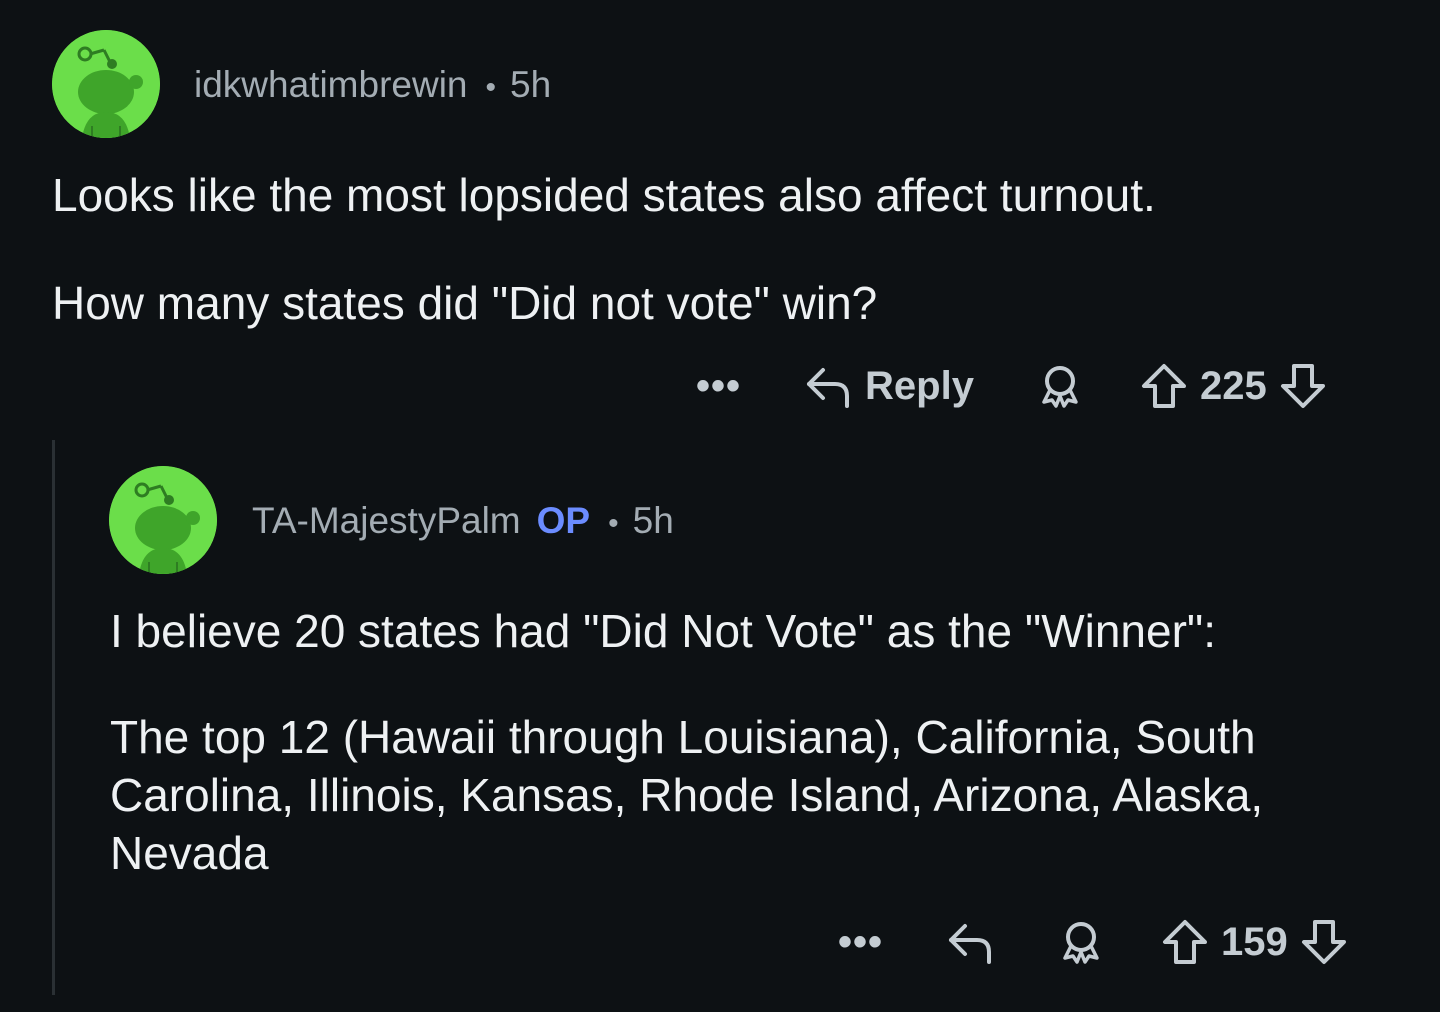 The height and width of the screenshot is (1012, 1440). What do you see at coordinates (919, 385) in the screenshot?
I see `reply-label: Reply` at bounding box center [919, 385].